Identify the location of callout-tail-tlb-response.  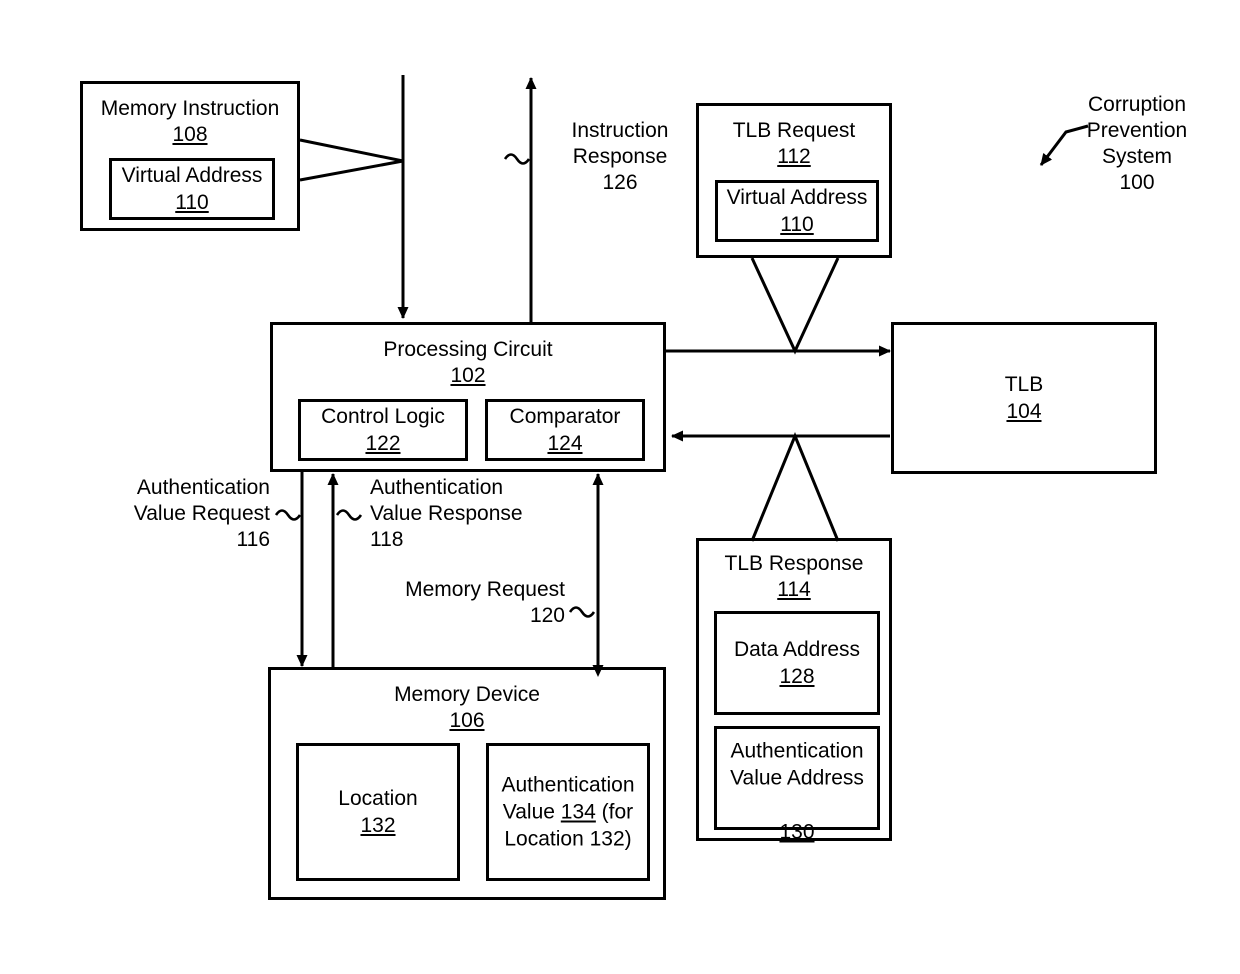
(795, 487).